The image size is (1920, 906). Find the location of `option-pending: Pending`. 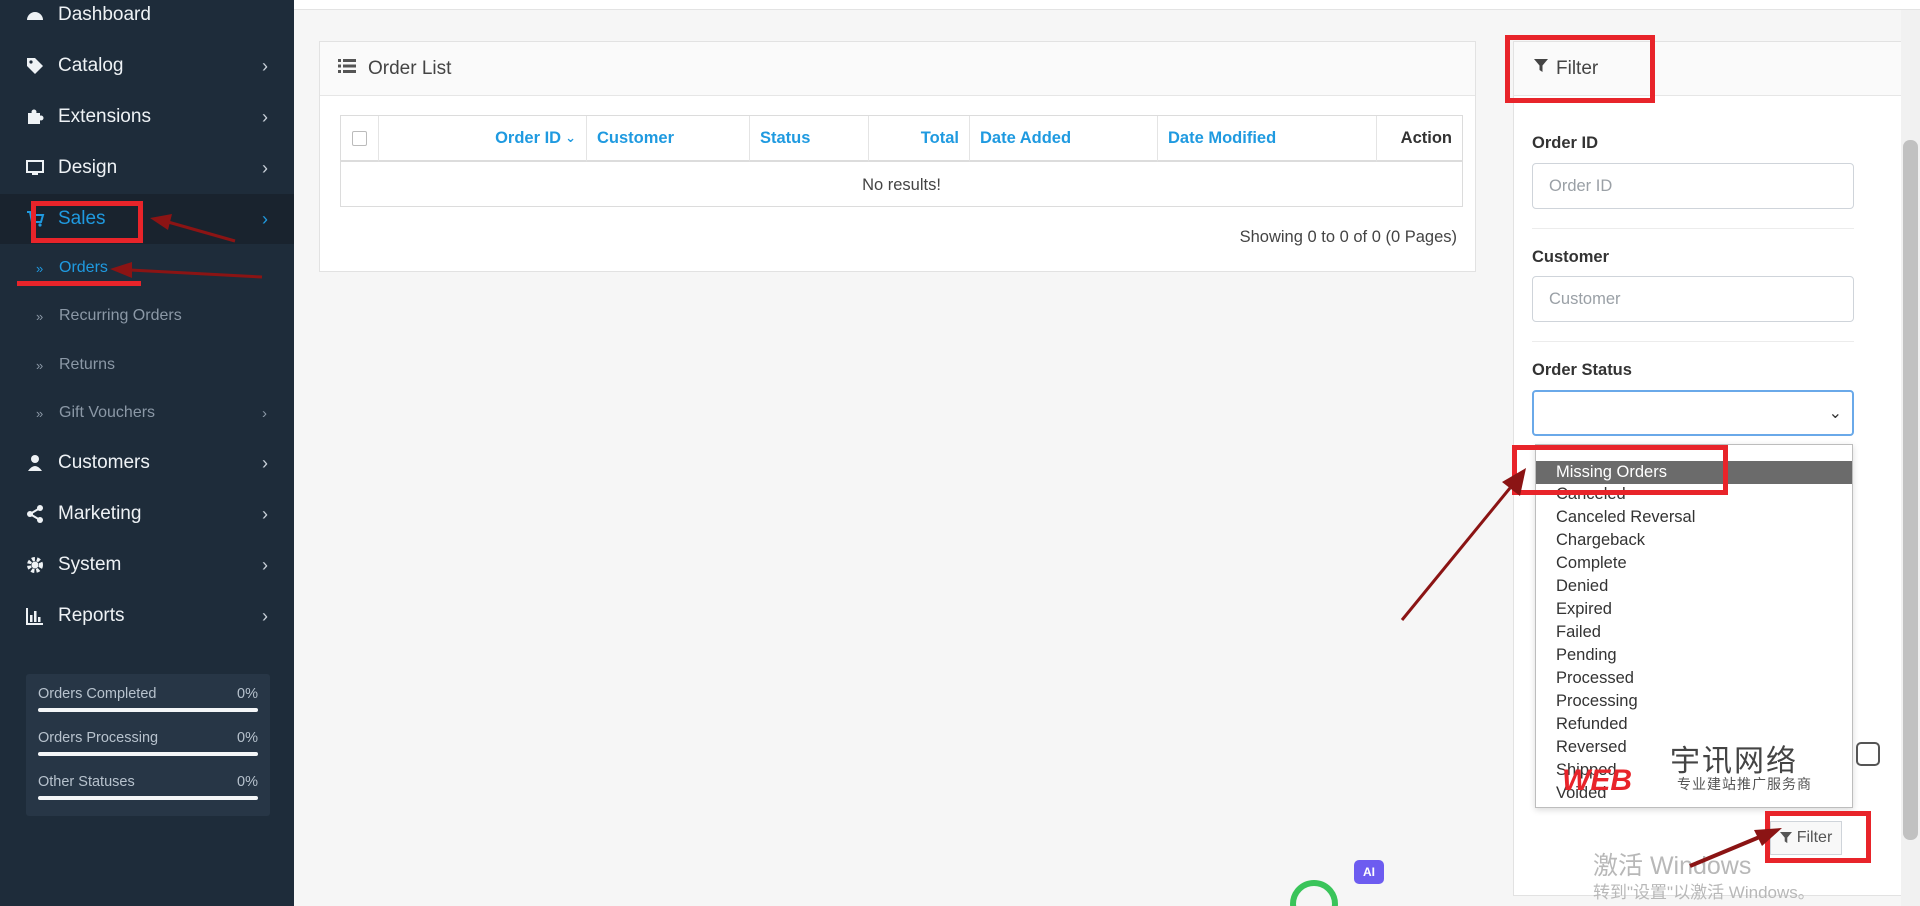

option-pending: Pending is located at coordinates (1694, 655).